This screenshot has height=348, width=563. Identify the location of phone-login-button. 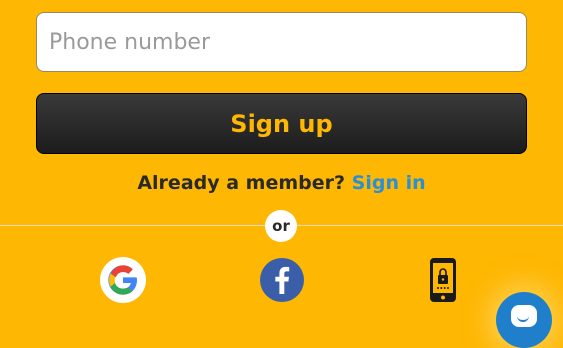
(443, 280).